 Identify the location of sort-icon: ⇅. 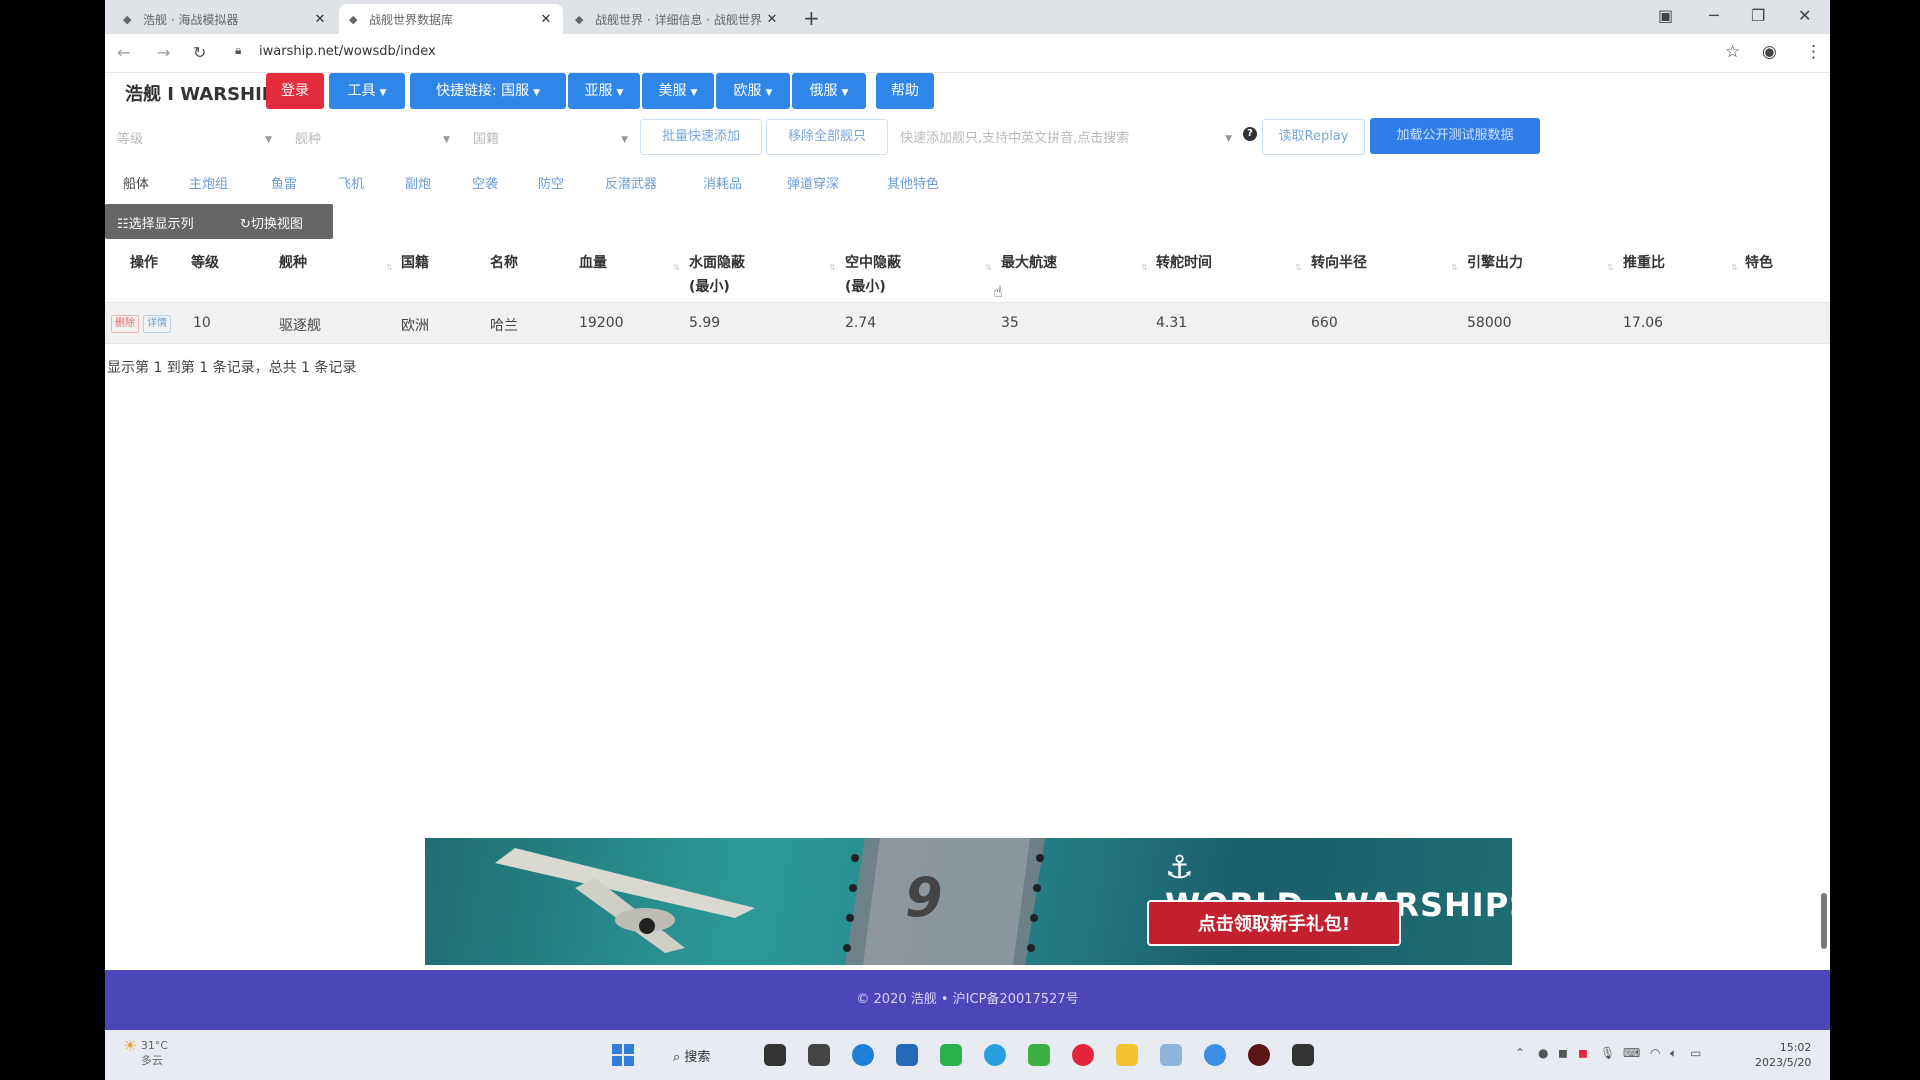
(1734, 267).